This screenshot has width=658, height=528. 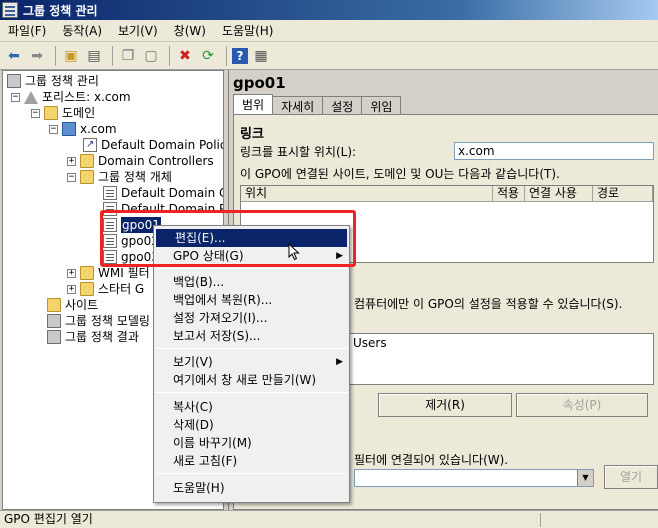 What do you see at coordinates (631, 477) in the screenshot?
I see `open-button: 열기` at bounding box center [631, 477].